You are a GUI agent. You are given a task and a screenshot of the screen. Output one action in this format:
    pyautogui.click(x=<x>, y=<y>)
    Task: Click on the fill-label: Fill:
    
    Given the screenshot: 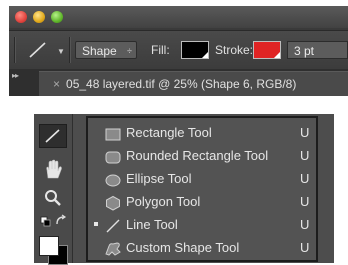 What is the action you would take?
    pyautogui.click(x=160, y=50)
    